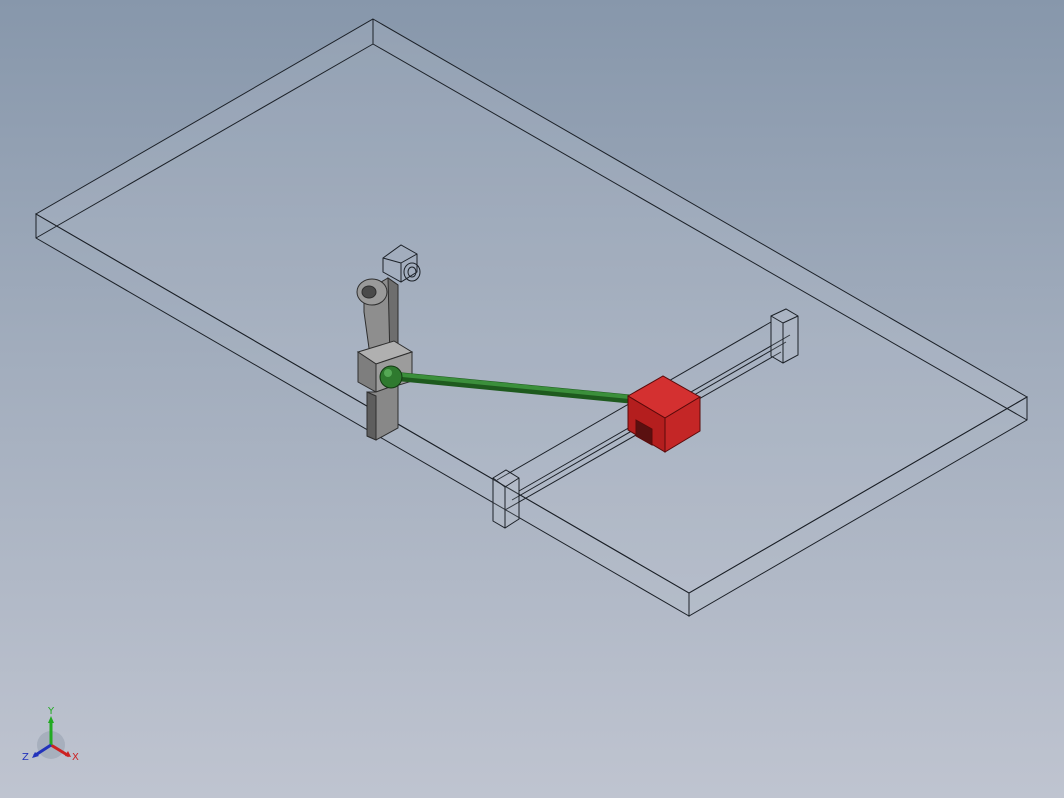  Describe the element at coordinates (75, 757) in the screenshot. I see `triad-x-label: X` at that location.